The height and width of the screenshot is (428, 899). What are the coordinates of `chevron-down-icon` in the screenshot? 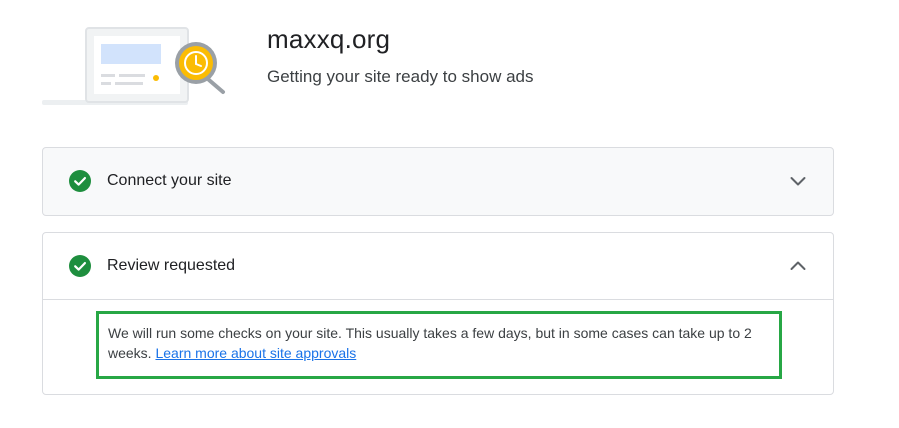 It's located at (798, 181).